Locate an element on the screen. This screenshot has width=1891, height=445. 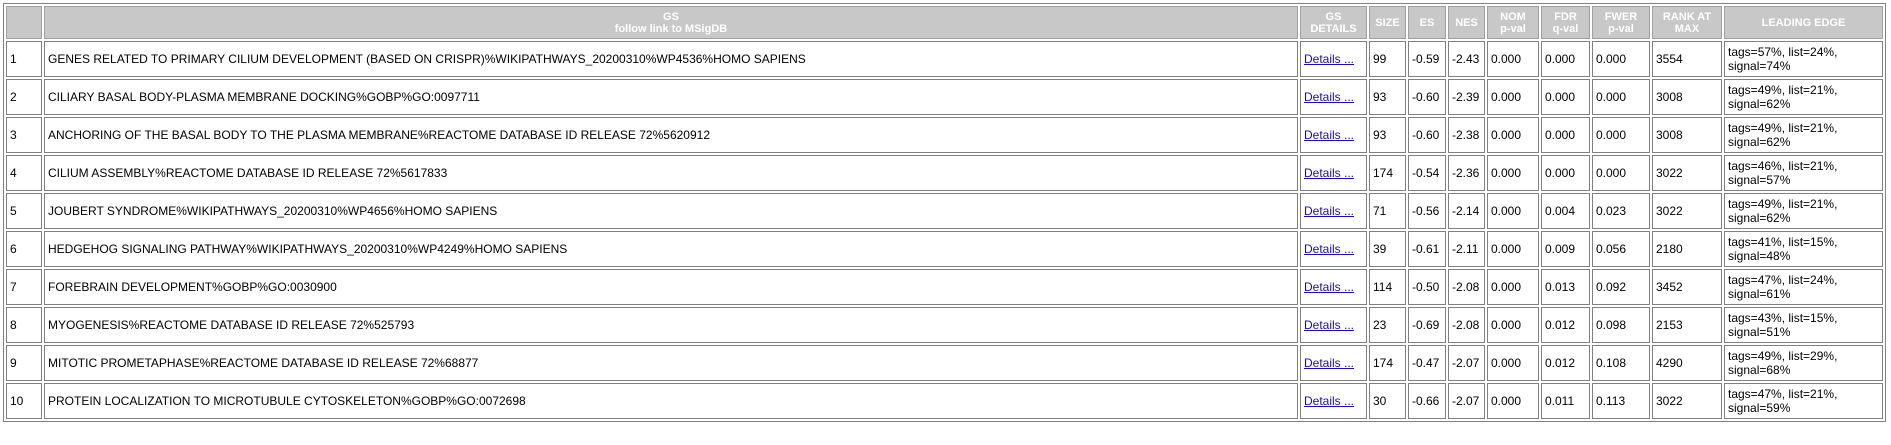
fdr-qval-cell: 0.009 is located at coordinates (1565, 249).